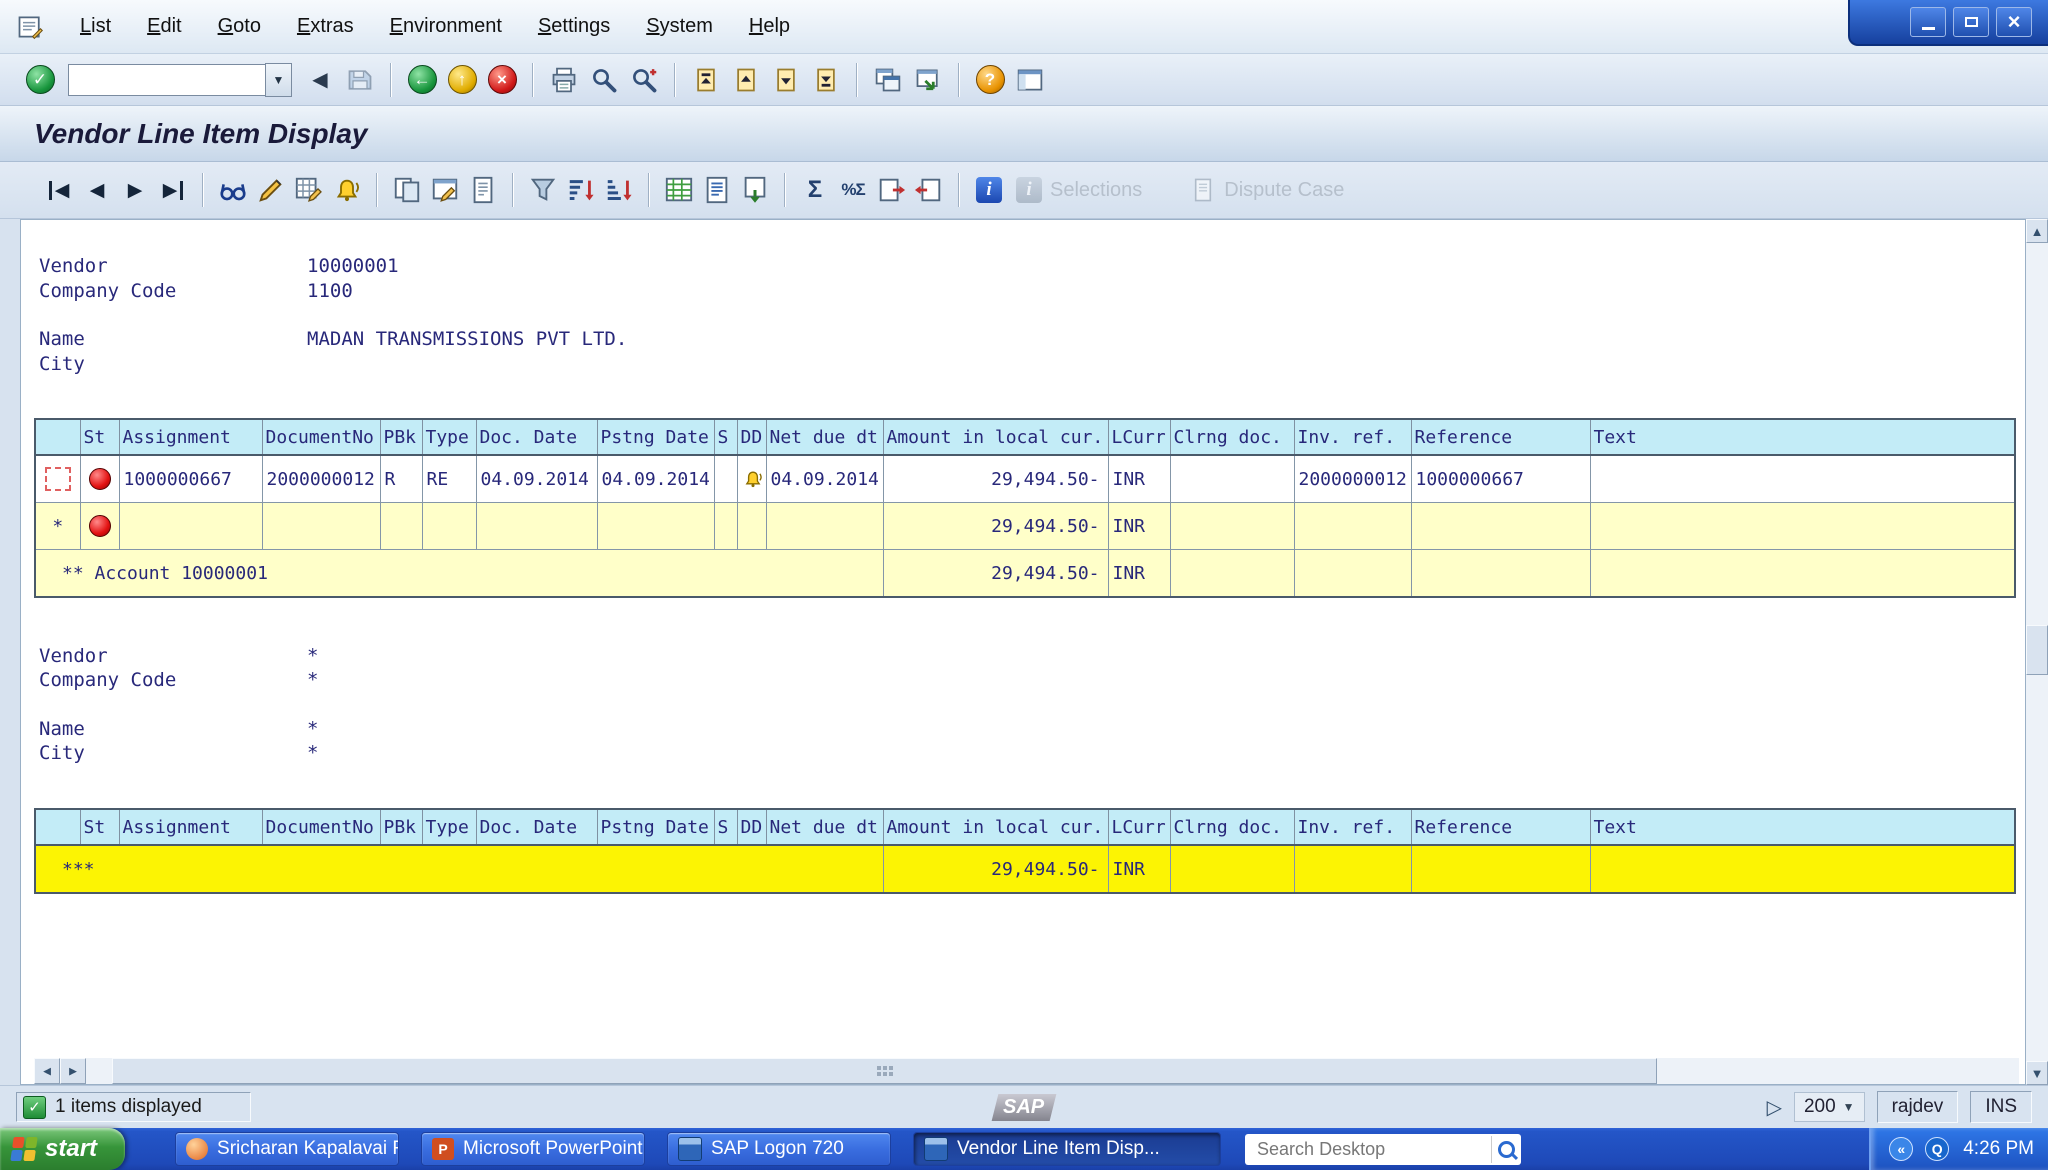  I want to click on start-button: start, so click(63, 1149).